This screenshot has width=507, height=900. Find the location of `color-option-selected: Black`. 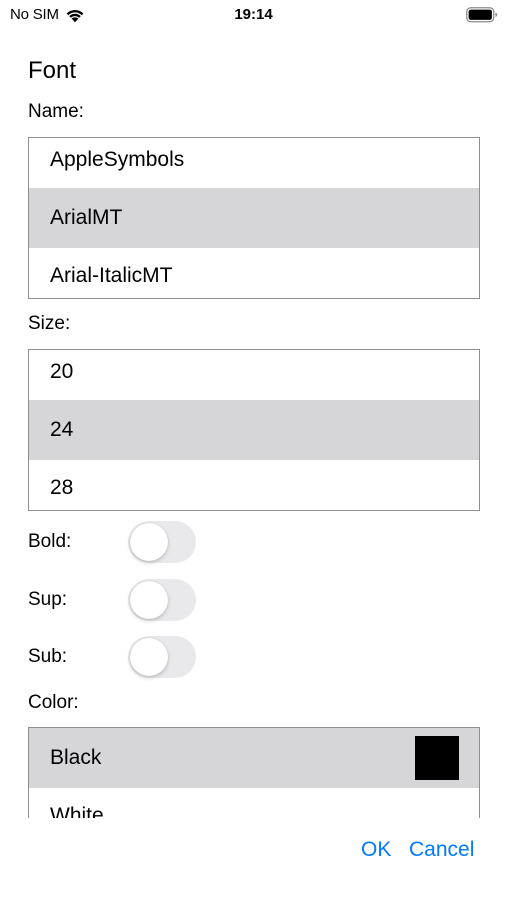

color-option-selected: Black is located at coordinates (254, 758).